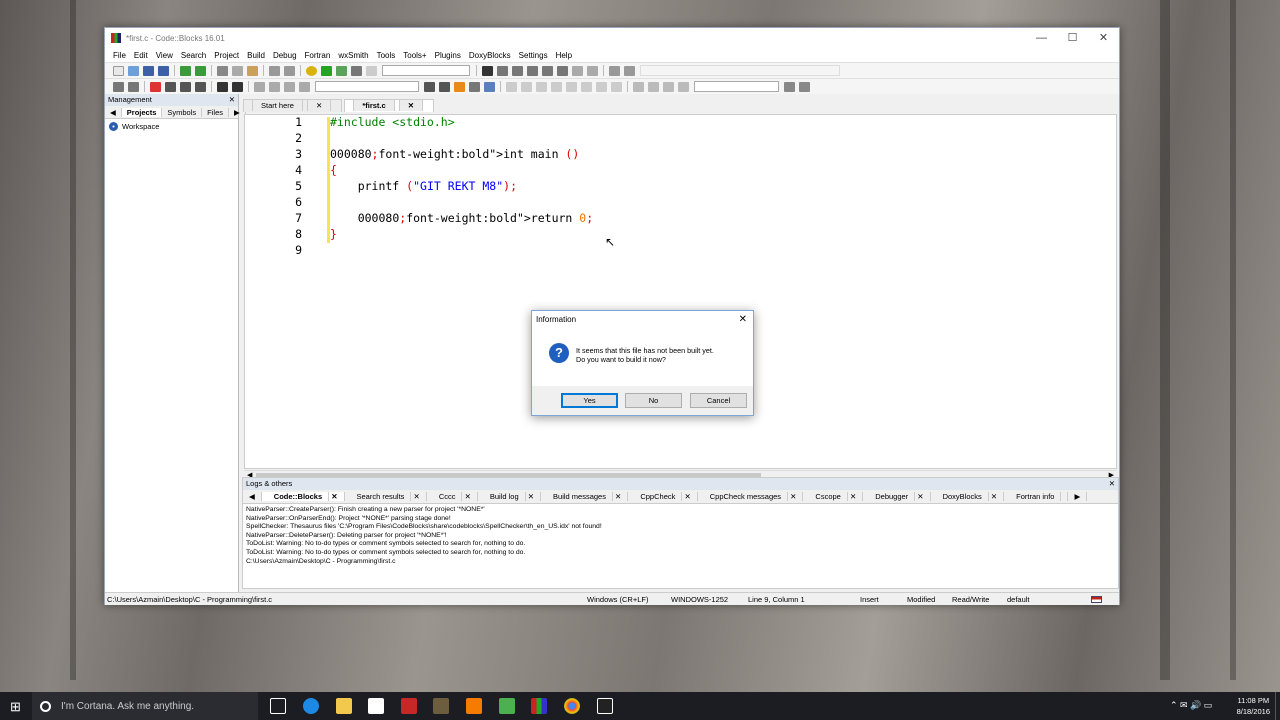 The image size is (1280, 720). What do you see at coordinates (326, 70) in the screenshot?
I see `run-icon` at bounding box center [326, 70].